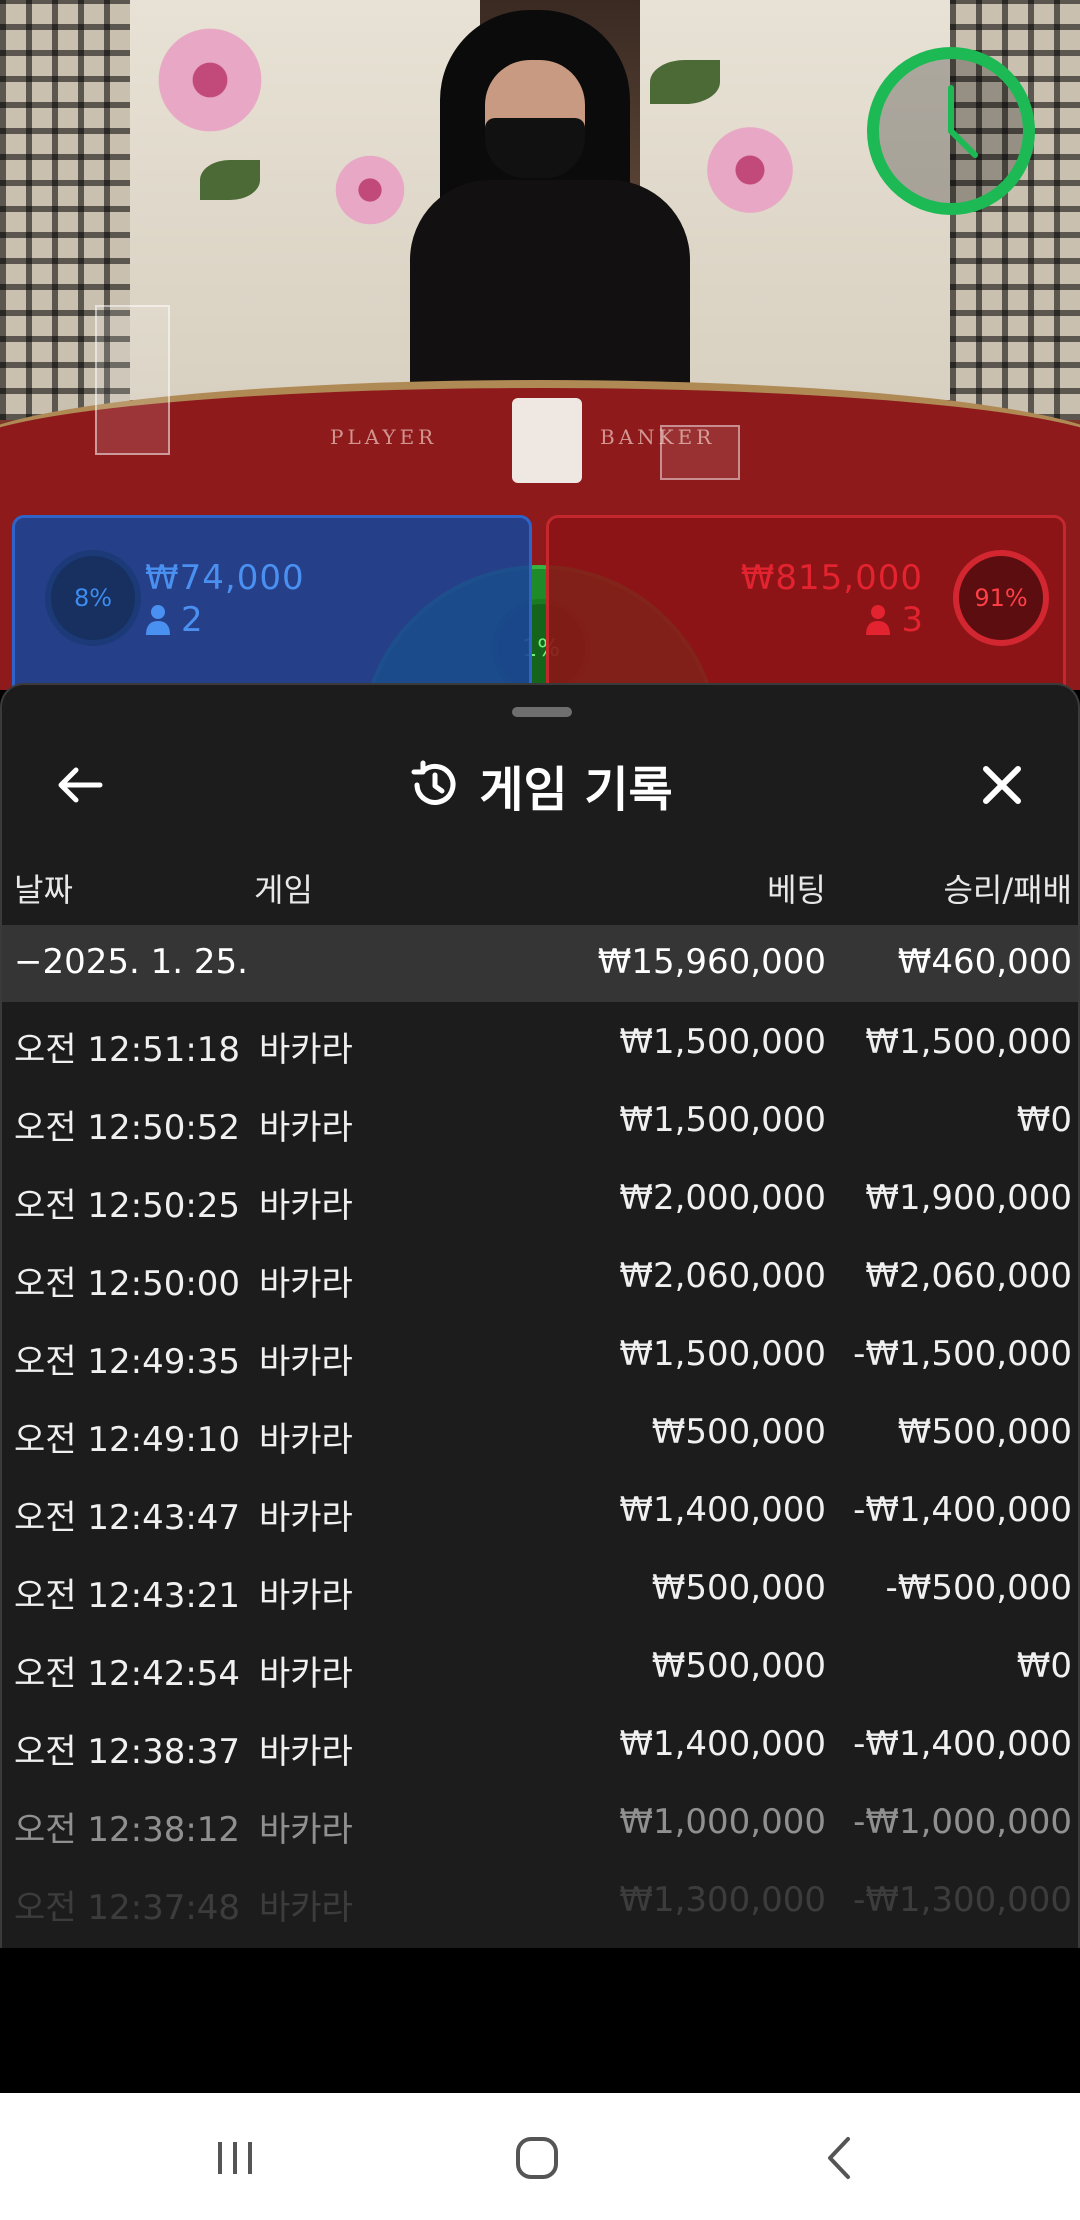 Image resolution: width=1080 pixels, height=2220 pixels. I want to click on row-result: ₩2,060,000, so click(968, 1276).